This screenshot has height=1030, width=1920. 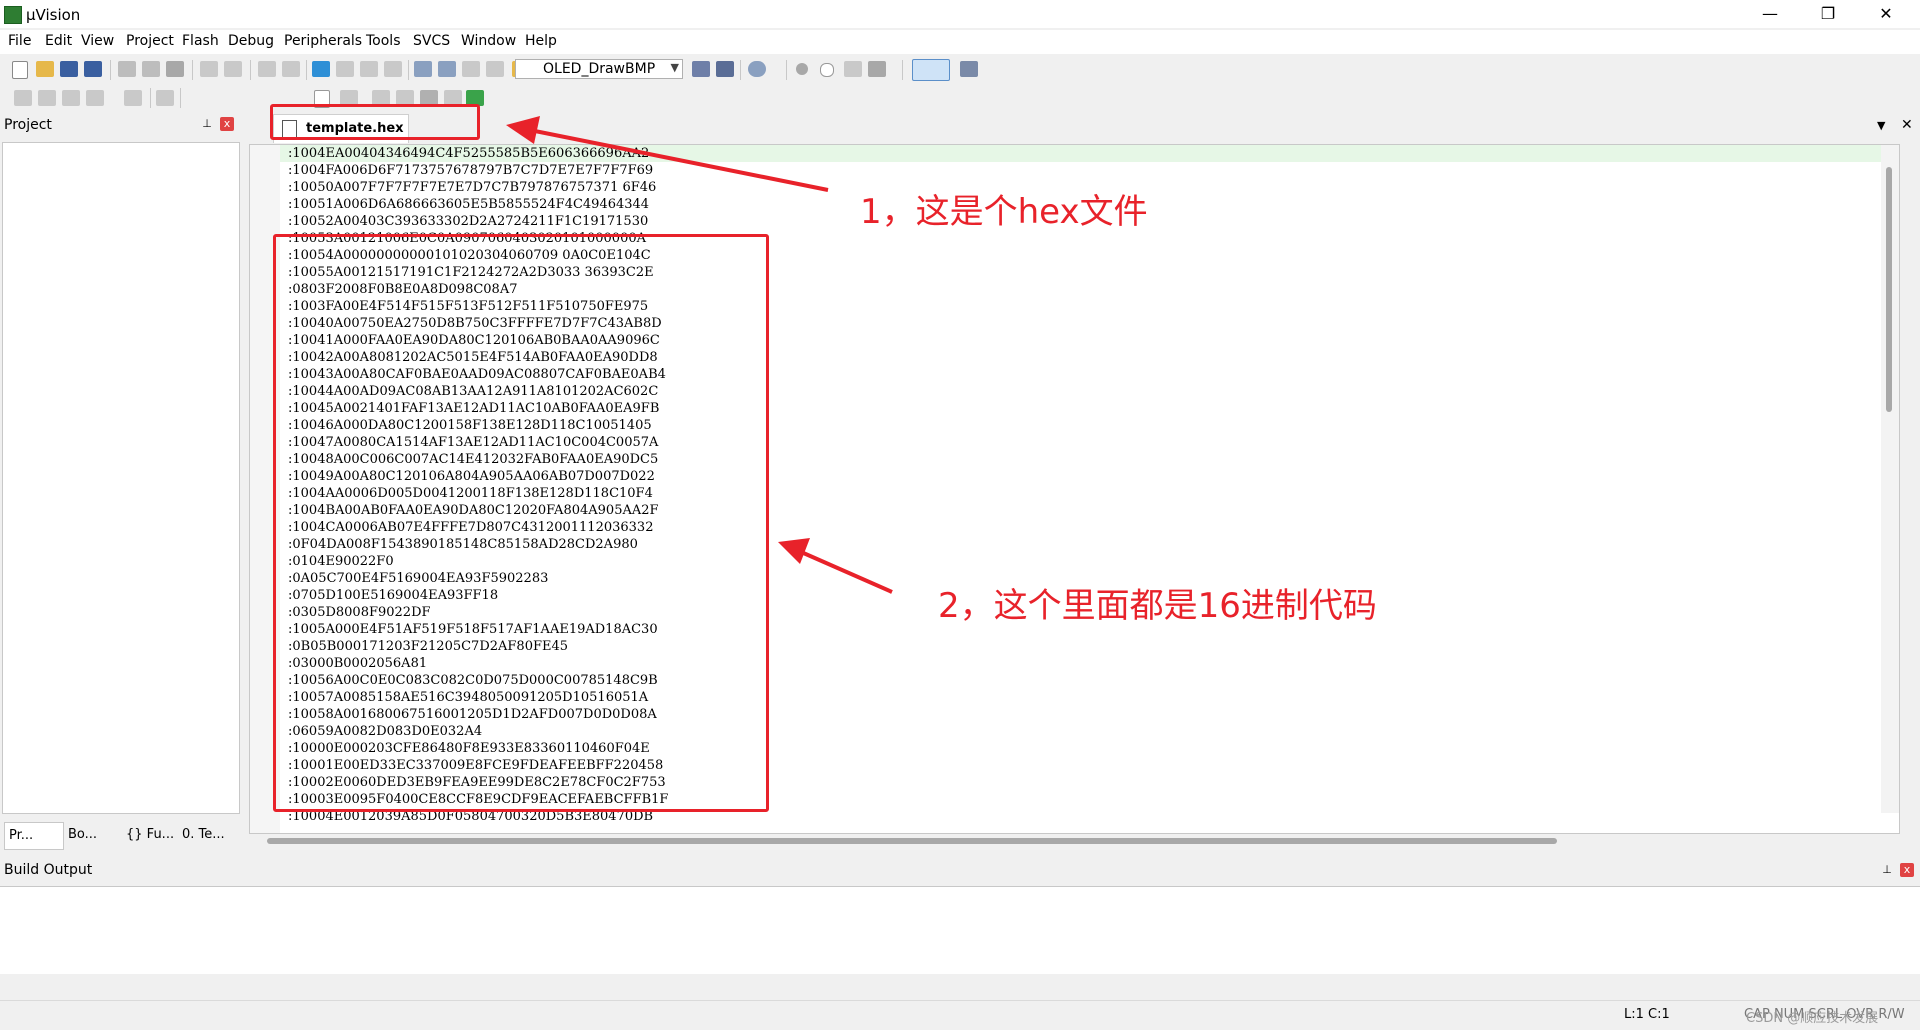 I want to click on stop-build-icon, so click(x=133, y=98).